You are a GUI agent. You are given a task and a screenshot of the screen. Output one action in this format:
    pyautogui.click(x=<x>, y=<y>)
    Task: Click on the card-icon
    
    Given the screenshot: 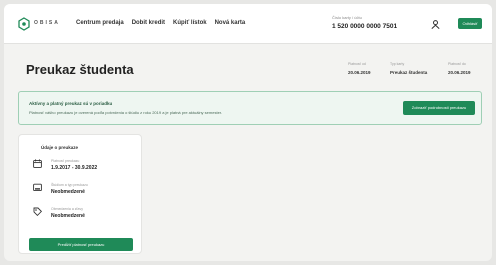 What is the action you would take?
    pyautogui.click(x=37, y=187)
    